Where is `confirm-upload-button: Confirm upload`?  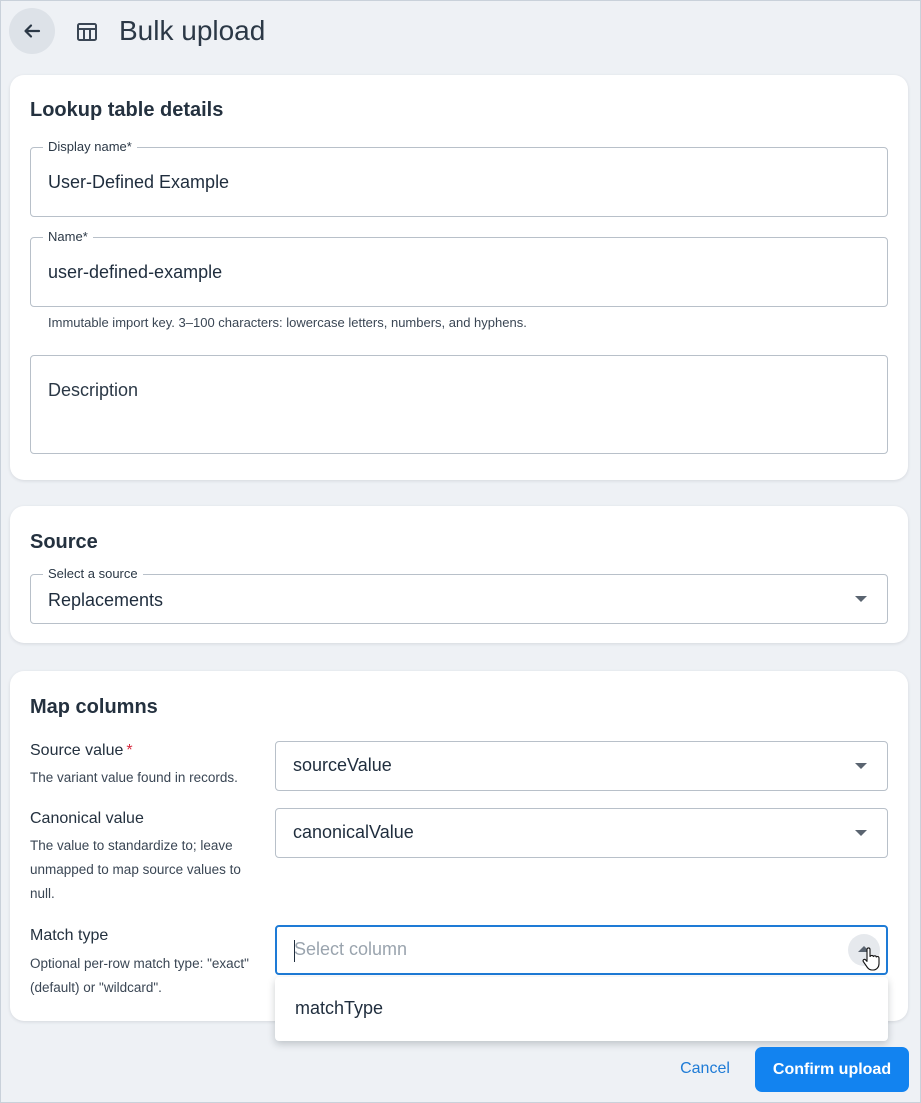 confirm-upload-button: Confirm upload is located at coordinates (832, 1069).